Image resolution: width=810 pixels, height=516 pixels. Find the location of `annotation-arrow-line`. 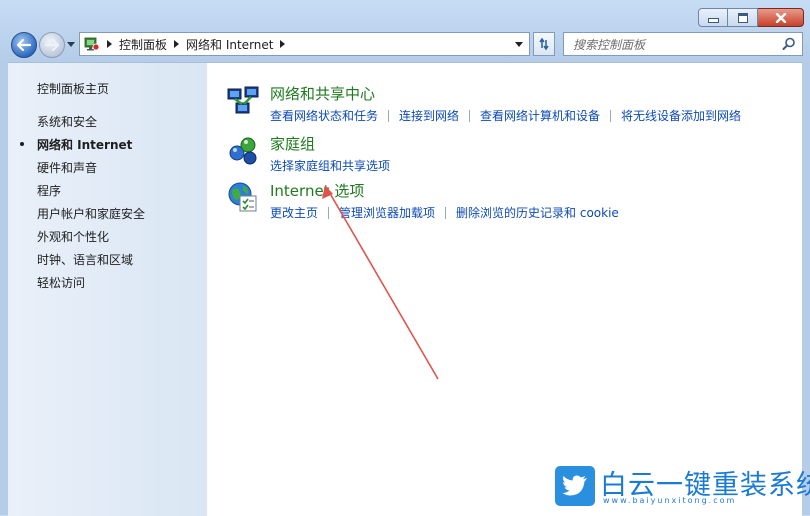

annotation-arrow-line is located at coordinates (383, 284).